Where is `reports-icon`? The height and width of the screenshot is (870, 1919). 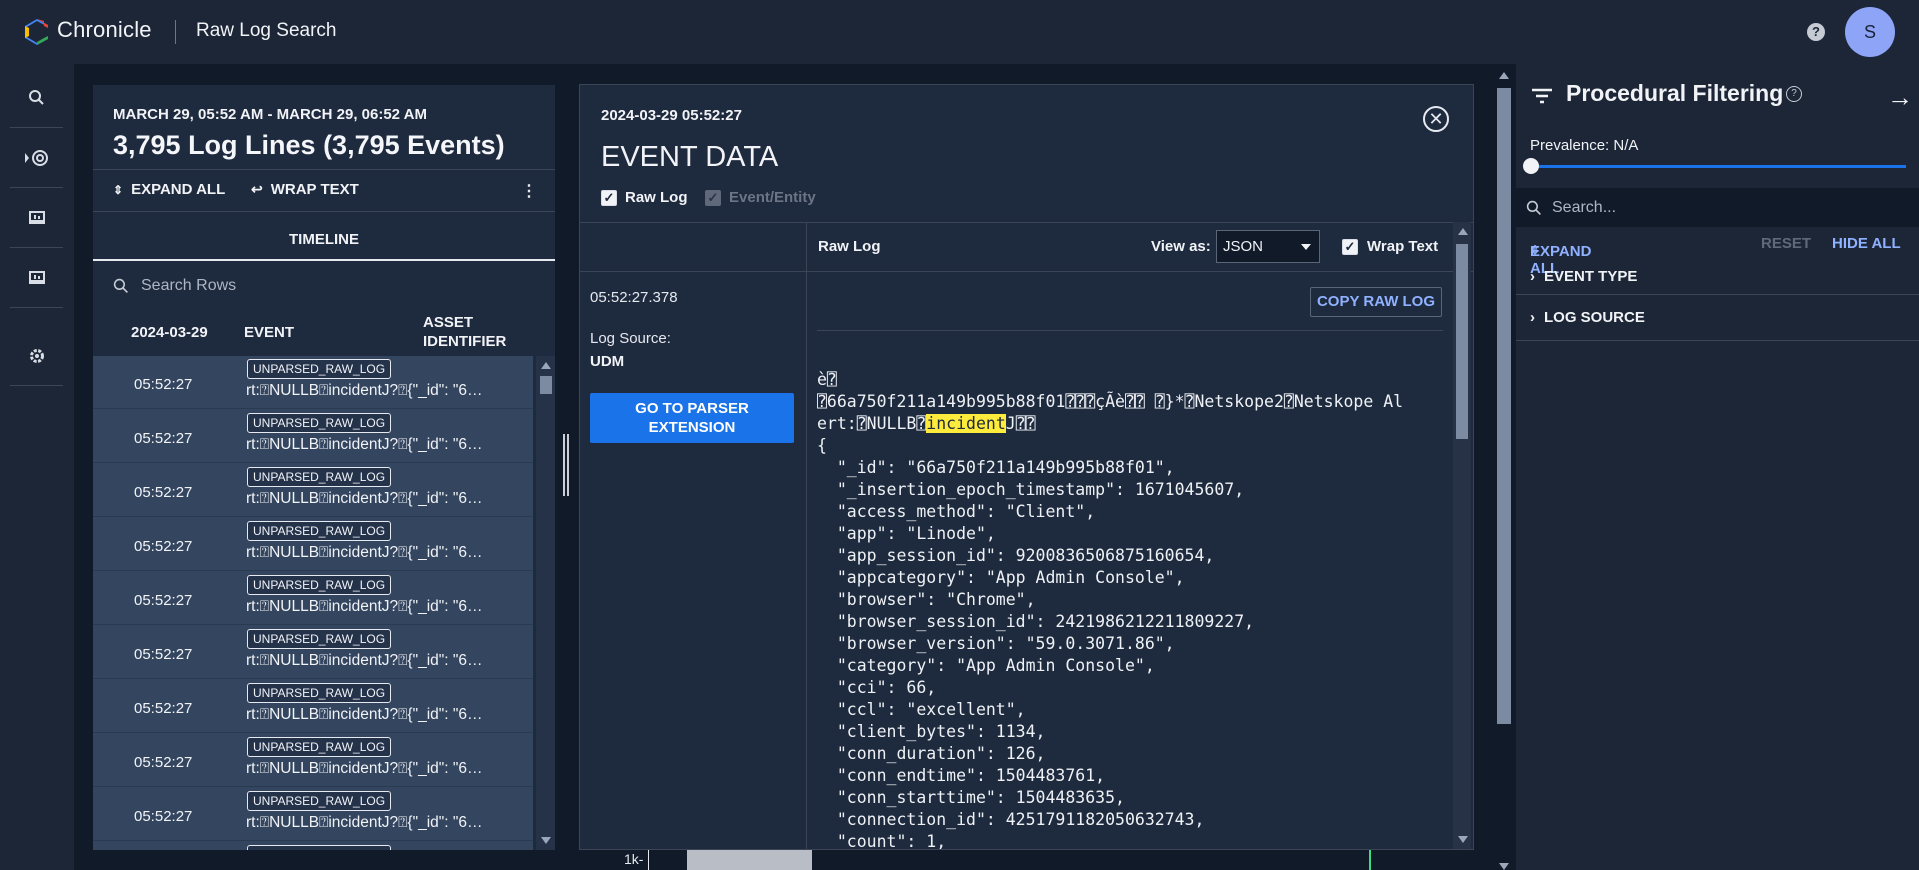 reports-icon is located at coordinates (36, 278).